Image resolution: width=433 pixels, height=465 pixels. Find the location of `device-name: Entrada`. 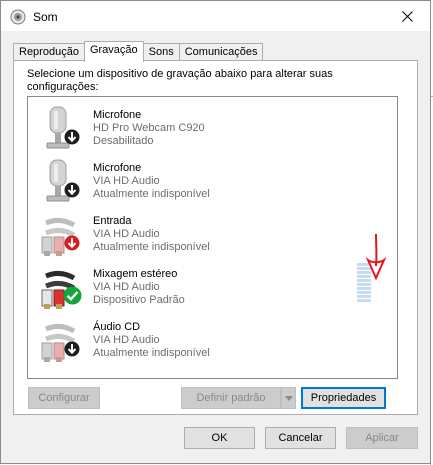

device-name: Entrada is located at coordinates (112, 221).